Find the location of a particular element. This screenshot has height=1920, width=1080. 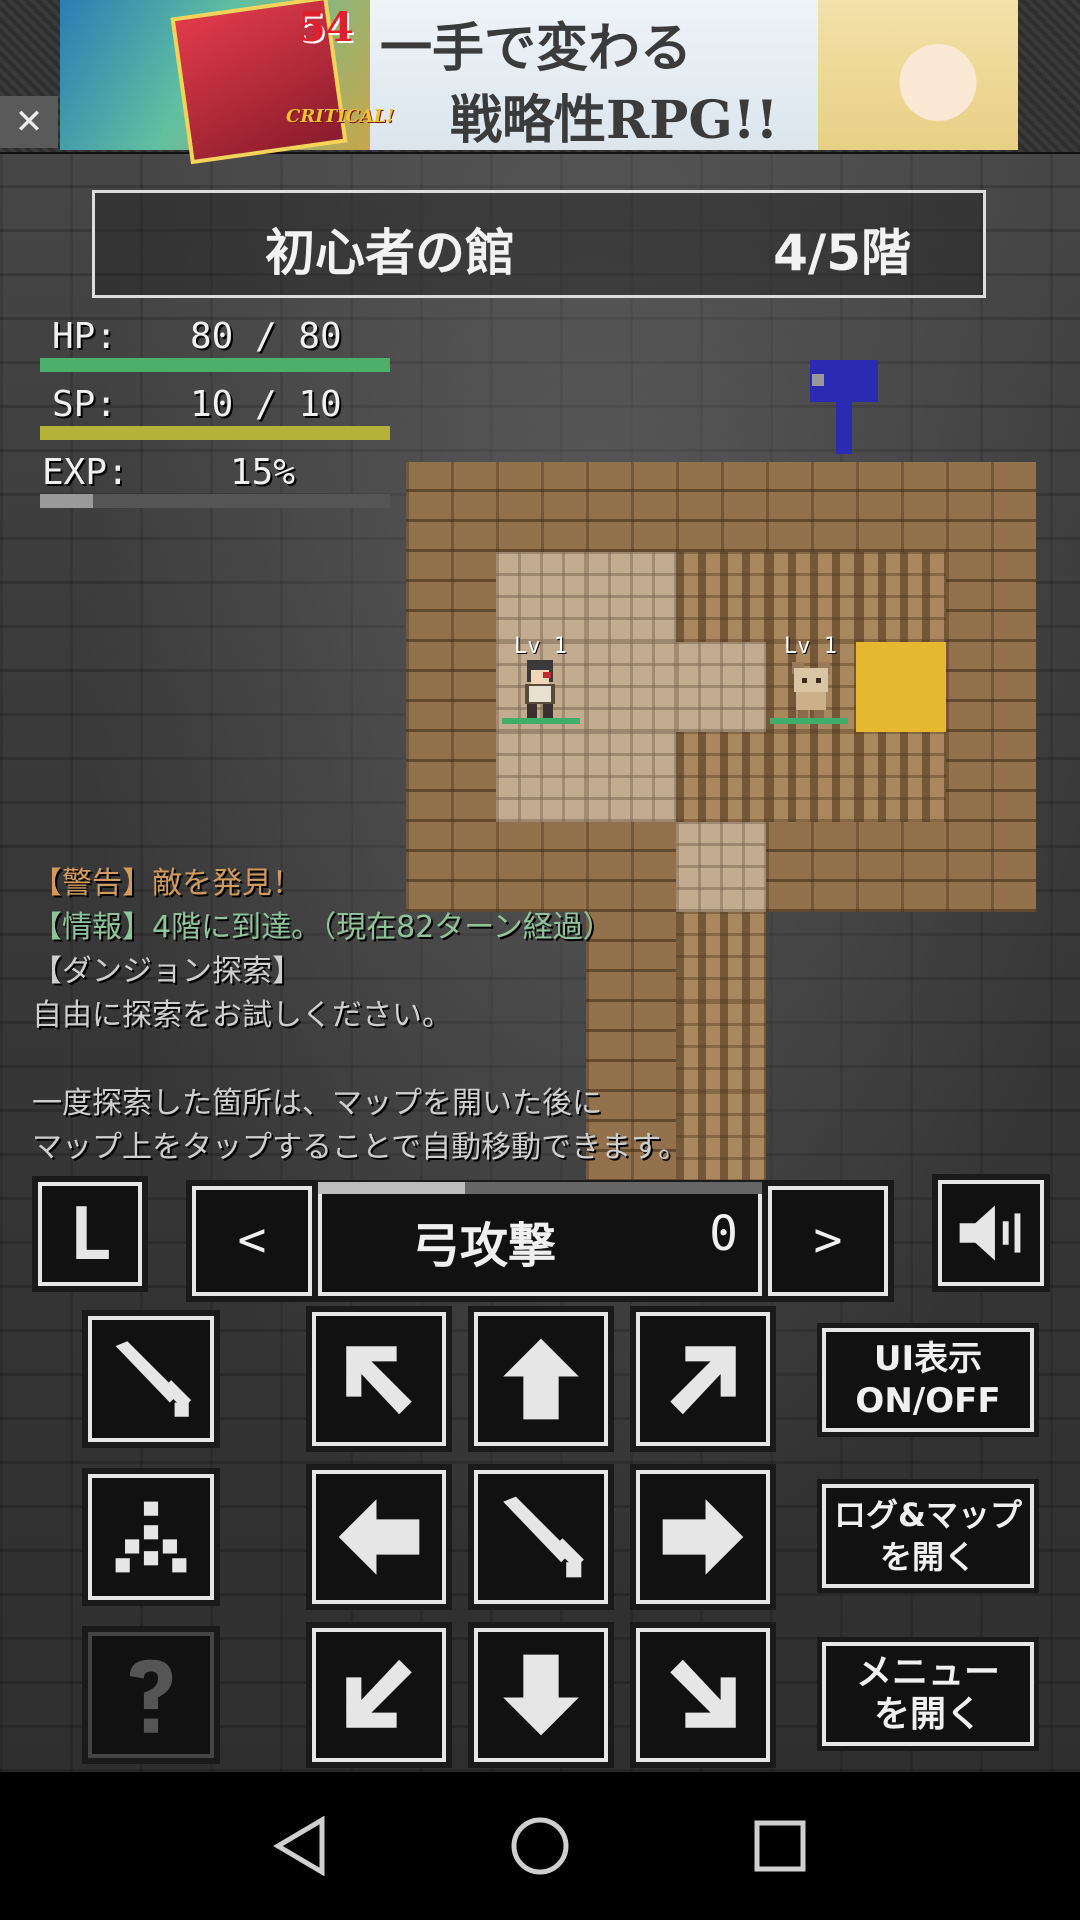

center-attack-button is located at coordinates (541, 1537).